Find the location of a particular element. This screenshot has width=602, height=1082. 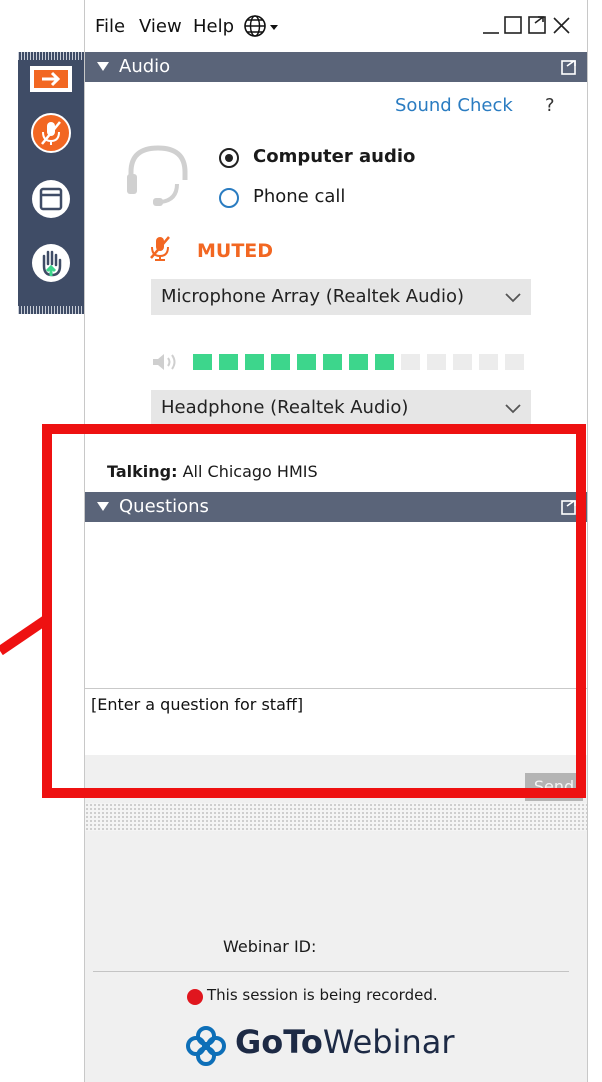

webinar-id-label: Webinar ID: is located at coordinates (270, 946).